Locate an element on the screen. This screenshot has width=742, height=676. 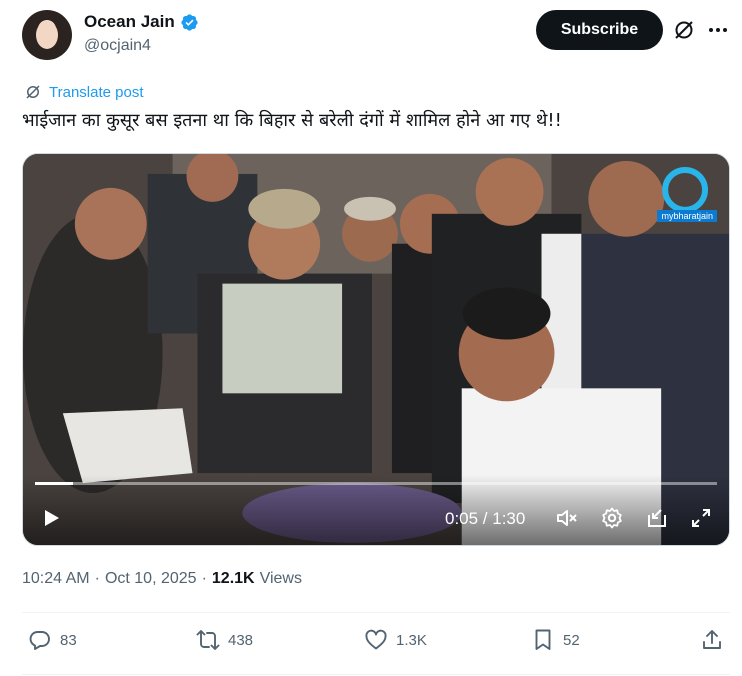
fullscreen-icon is located at coordinates (701, 518).